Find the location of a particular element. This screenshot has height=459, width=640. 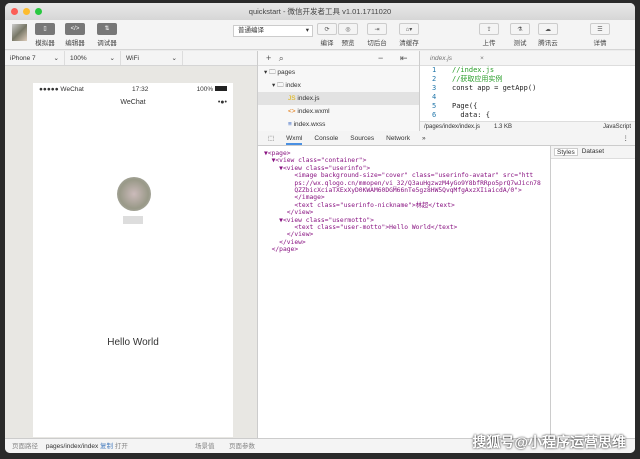

code-icon: </> is located at coordinates (75, 29).